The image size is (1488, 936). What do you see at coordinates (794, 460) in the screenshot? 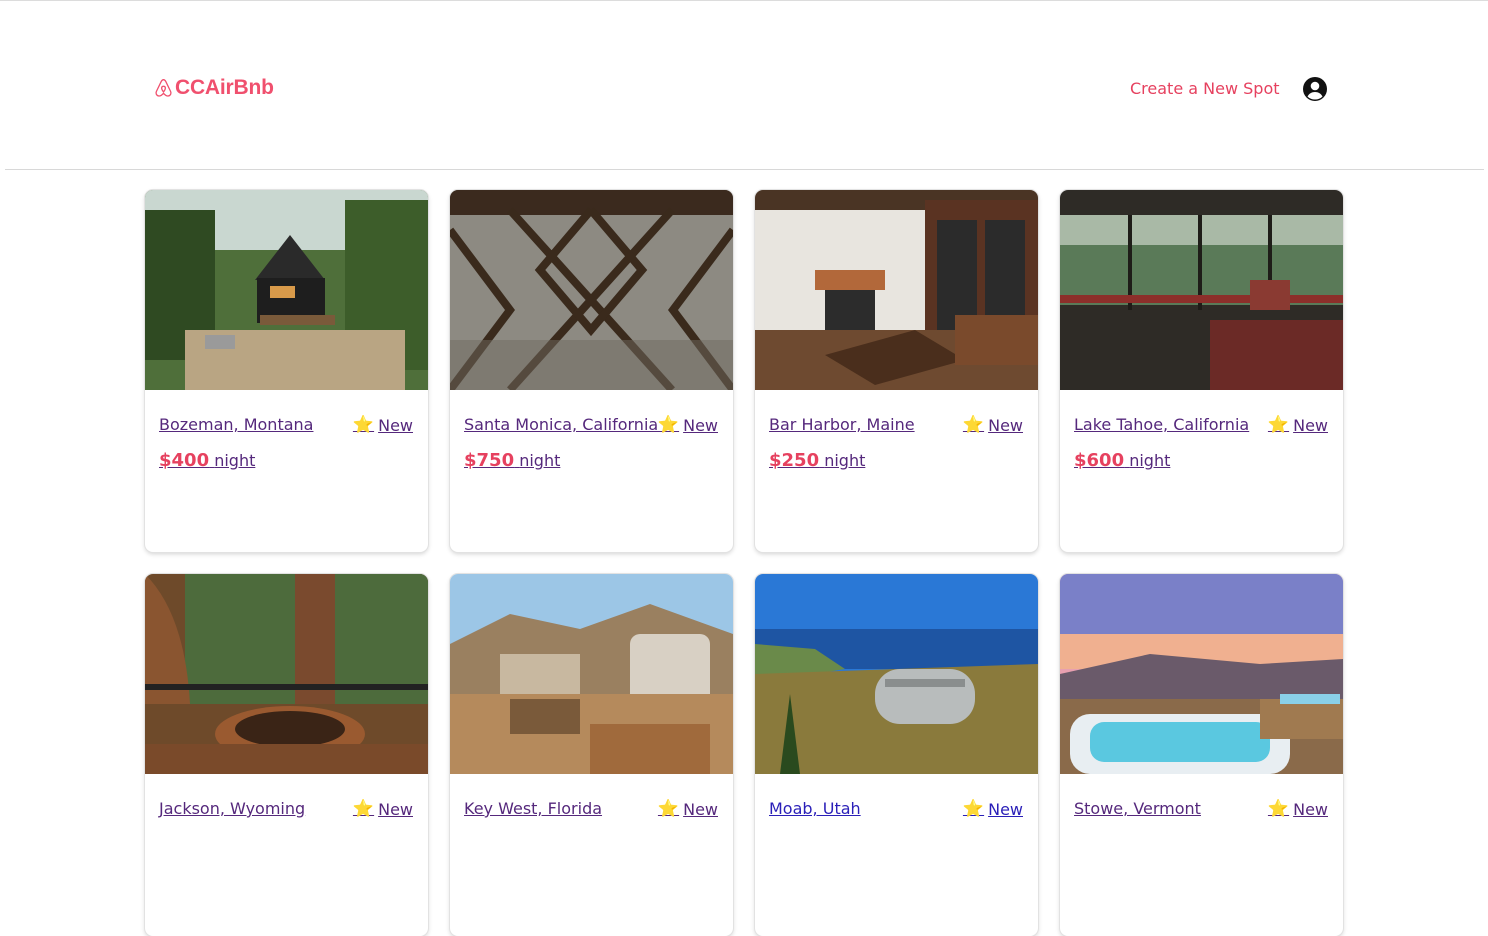
I see `spot-price-amount: $250` at bounding box center [794, 460].